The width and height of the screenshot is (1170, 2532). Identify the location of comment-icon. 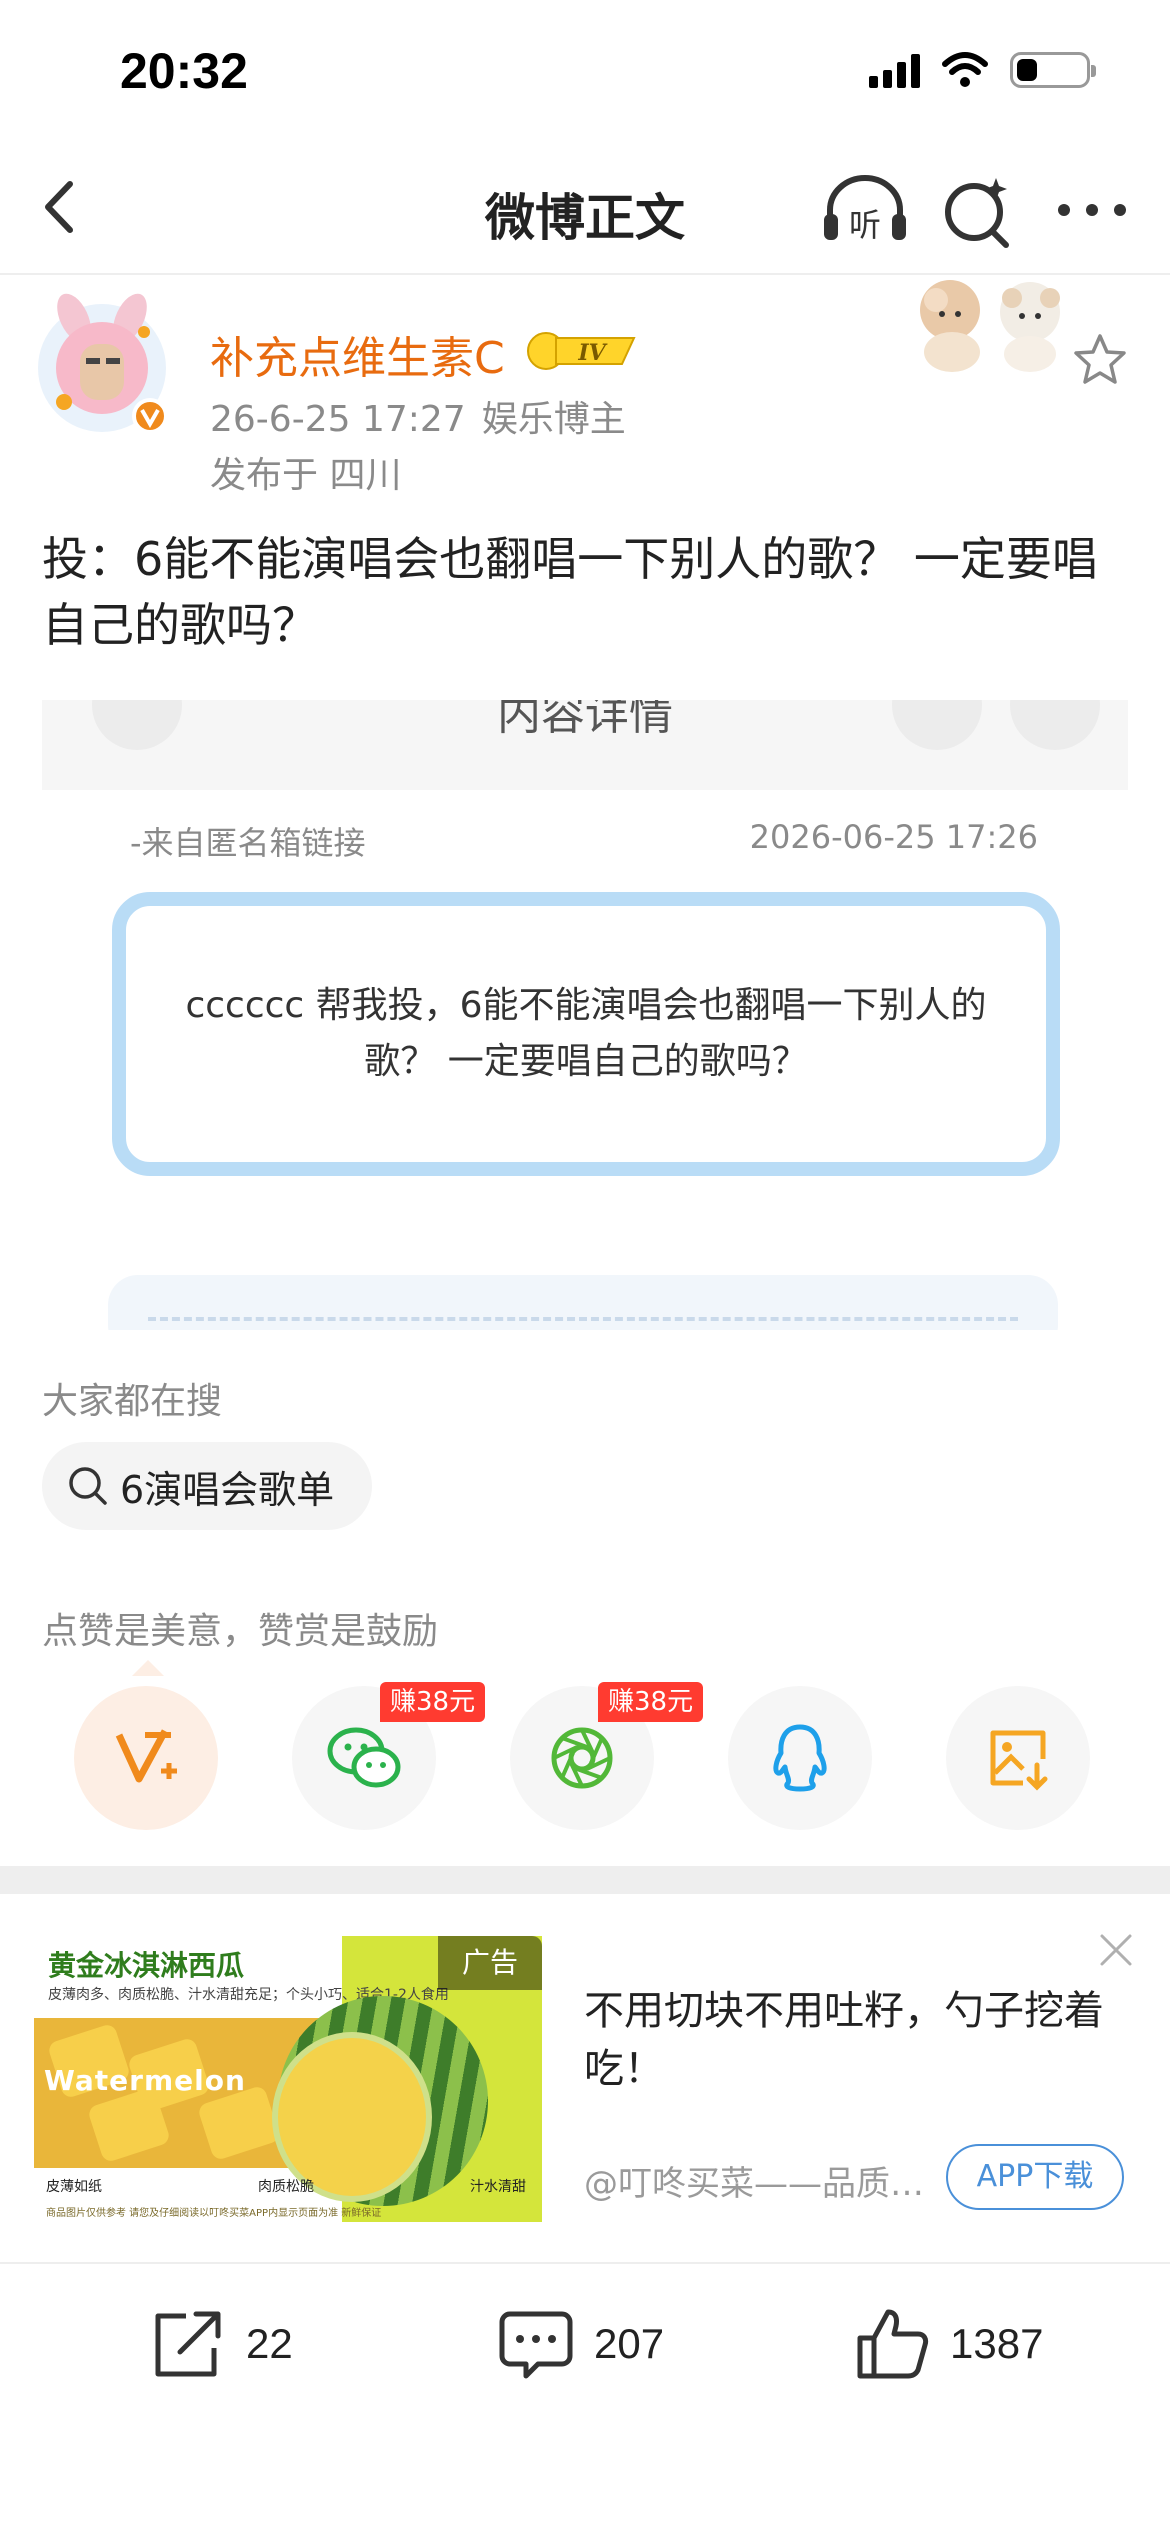
(536, 2345).